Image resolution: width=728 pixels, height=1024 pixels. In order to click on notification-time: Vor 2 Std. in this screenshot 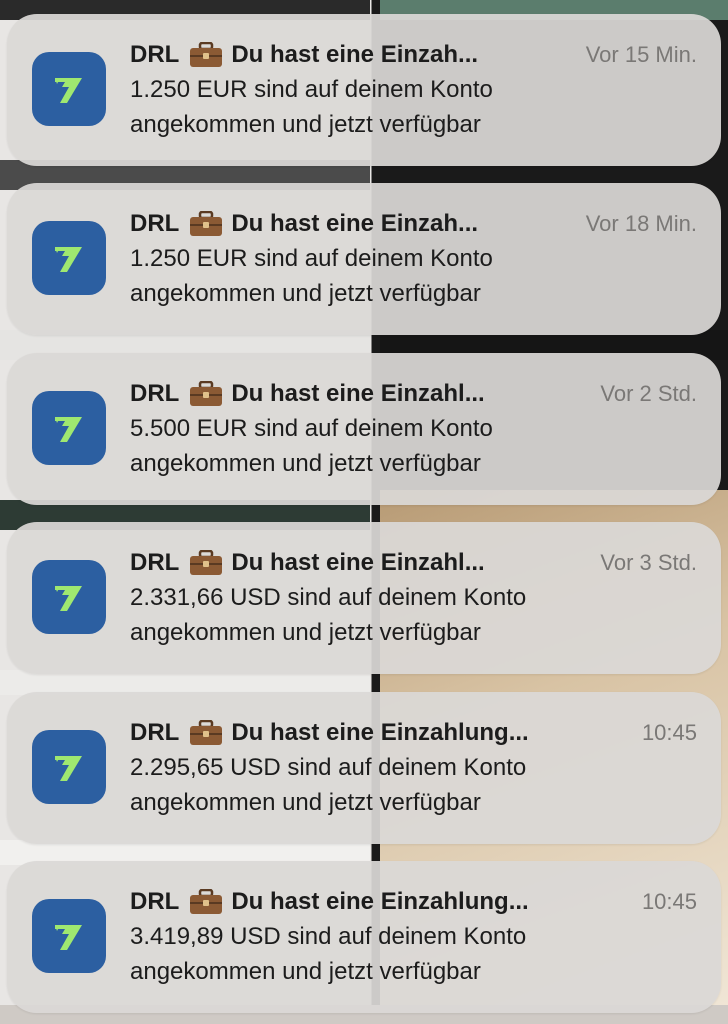, I will do `click(648, 393)`.